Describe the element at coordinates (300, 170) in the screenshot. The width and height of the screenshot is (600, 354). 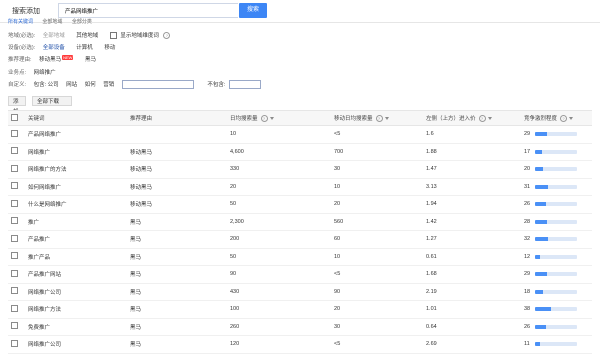
I see `table-row: 网络推广的方法 移动黑马 330 30 1.47 20` at that location.